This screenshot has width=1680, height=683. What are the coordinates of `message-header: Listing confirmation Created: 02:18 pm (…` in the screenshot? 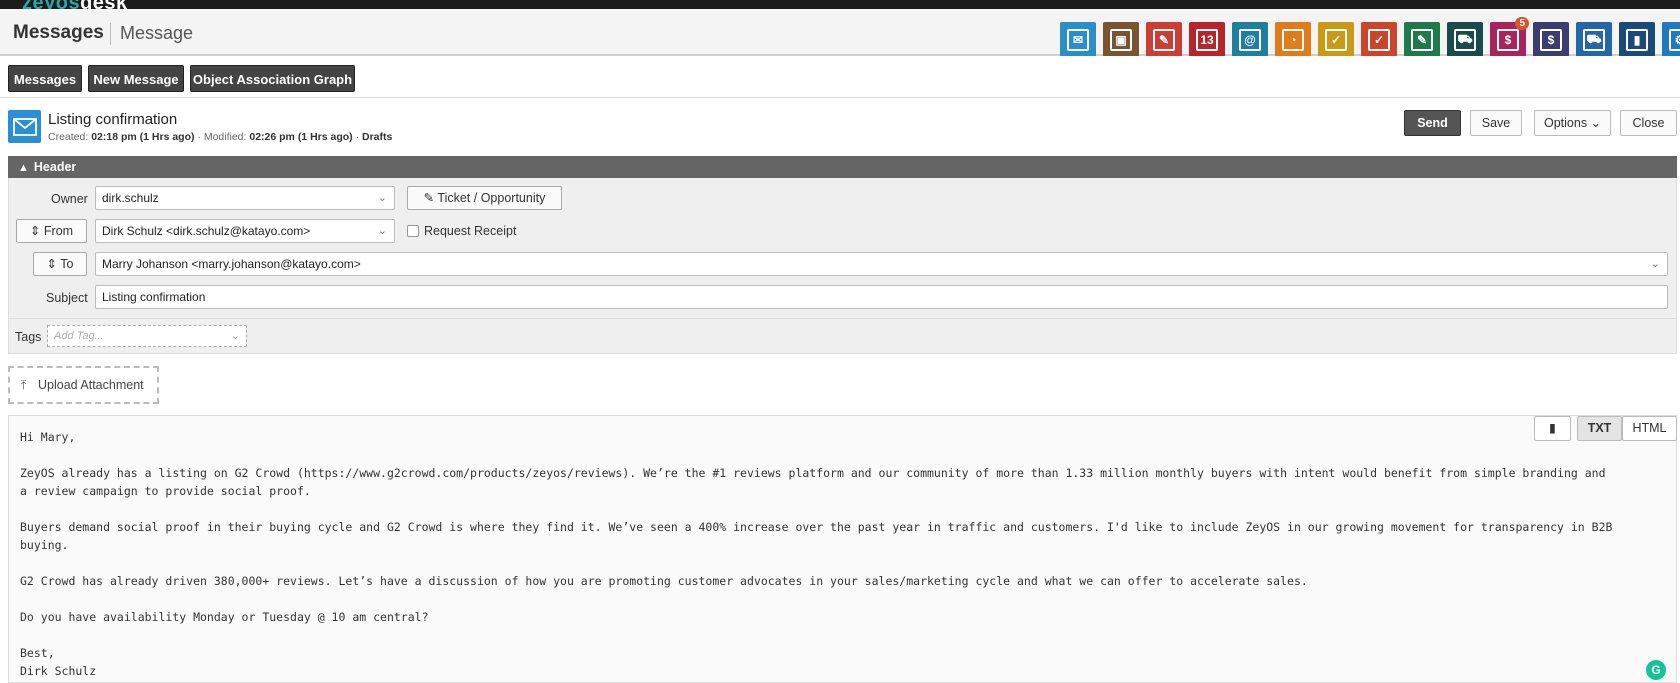 It's located at (840, 125).